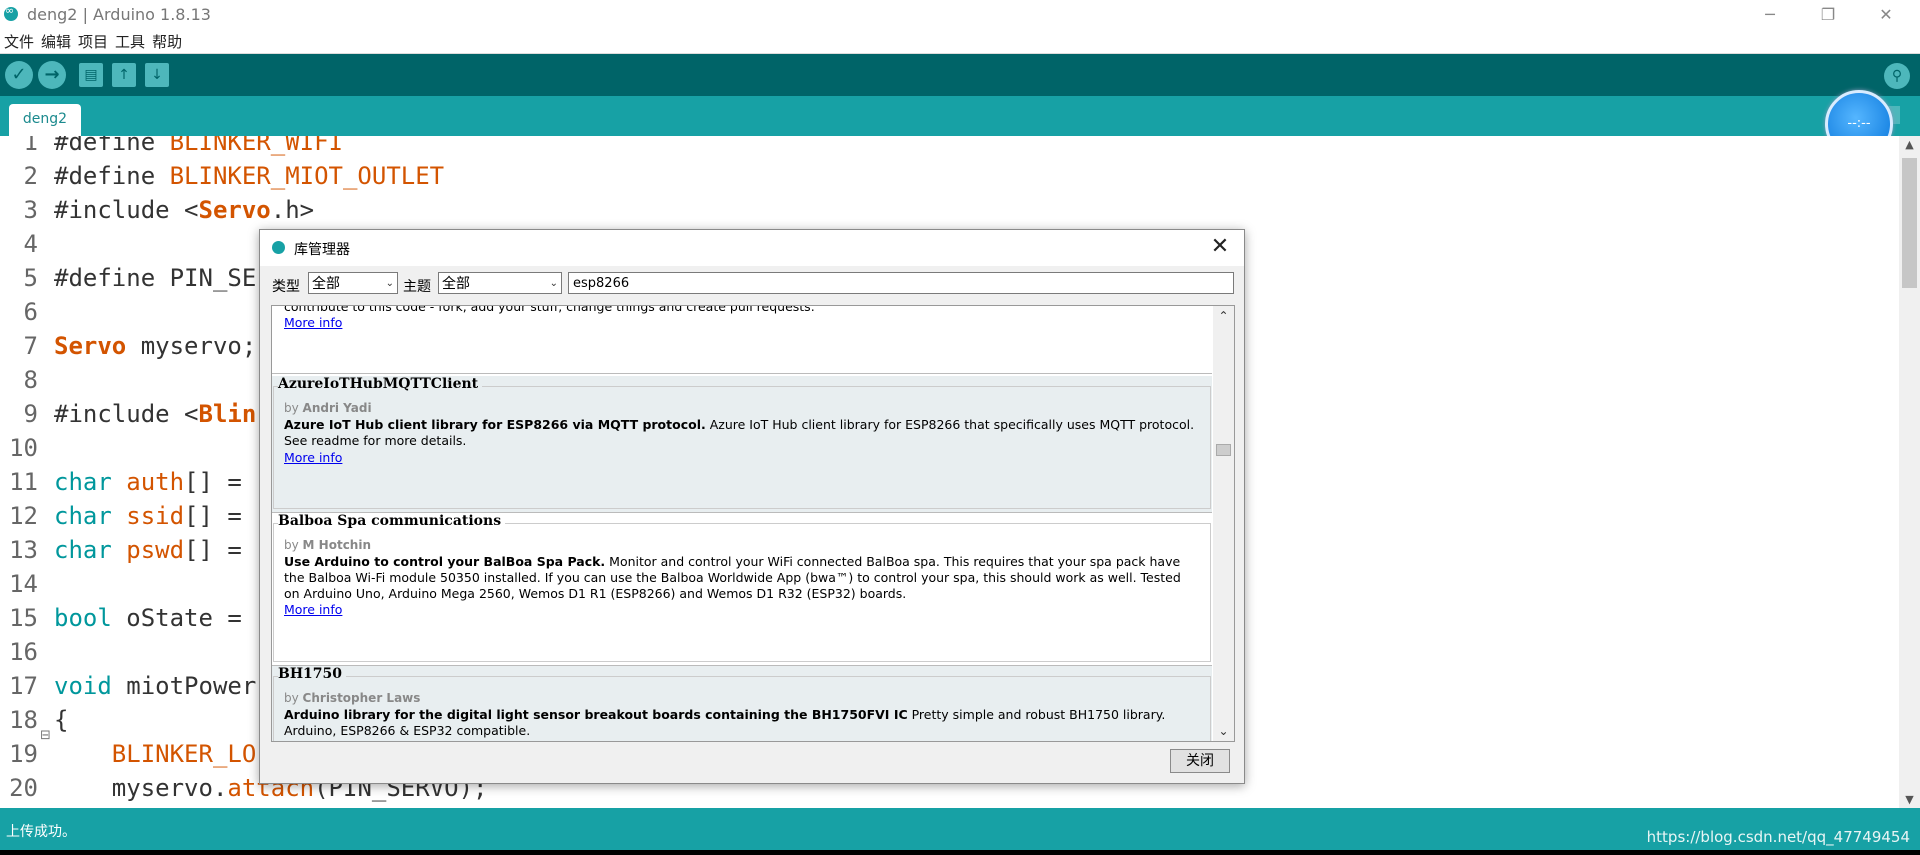 This screenshot has height=855, width=1920. I want to click on status-bar: 上传成功。 https://blog.csdn.net/qq_47749454, so click(960, 829).